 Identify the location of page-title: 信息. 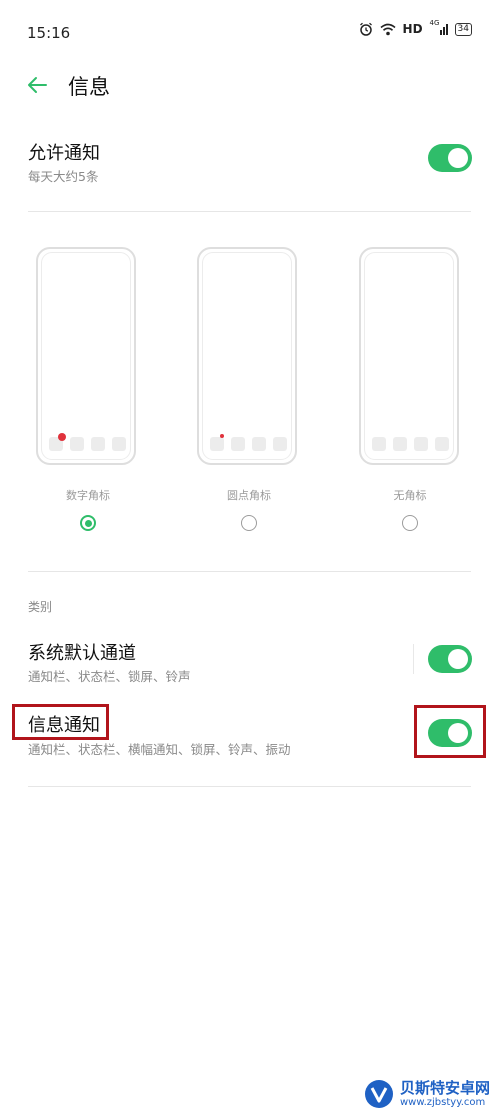
(89, 87).